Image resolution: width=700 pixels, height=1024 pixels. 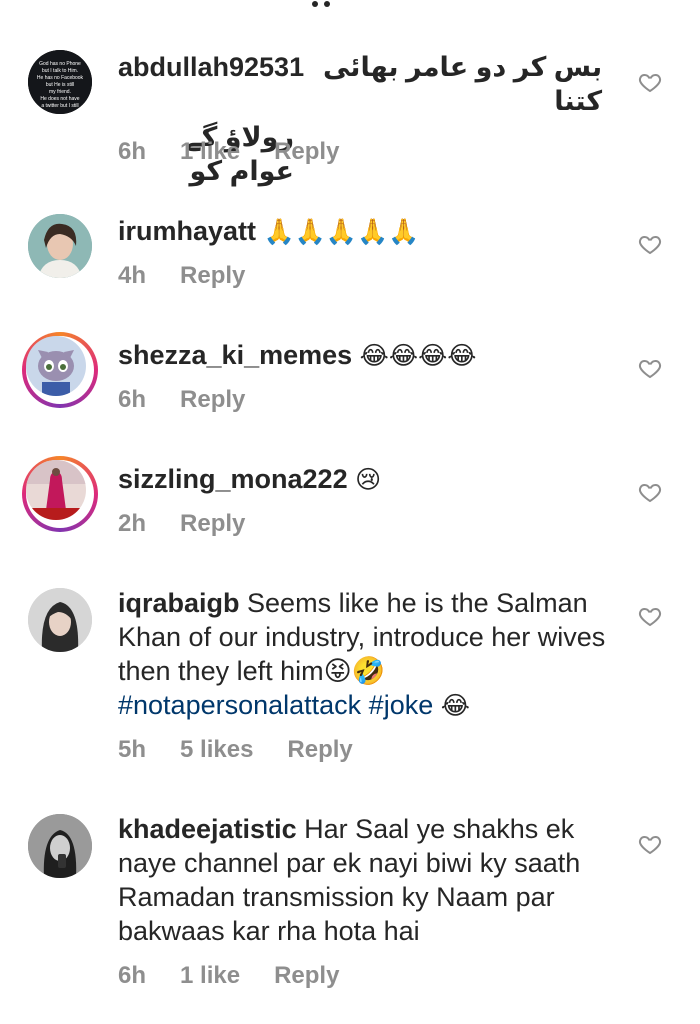 I want to click on svg-text: He has no Facebook, so click(x=60, y=78).